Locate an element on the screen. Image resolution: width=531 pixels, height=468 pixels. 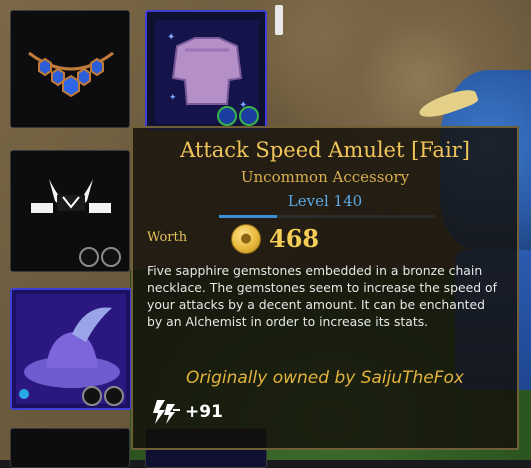
inventory-scrollbar is located at coordinates (279, 20).